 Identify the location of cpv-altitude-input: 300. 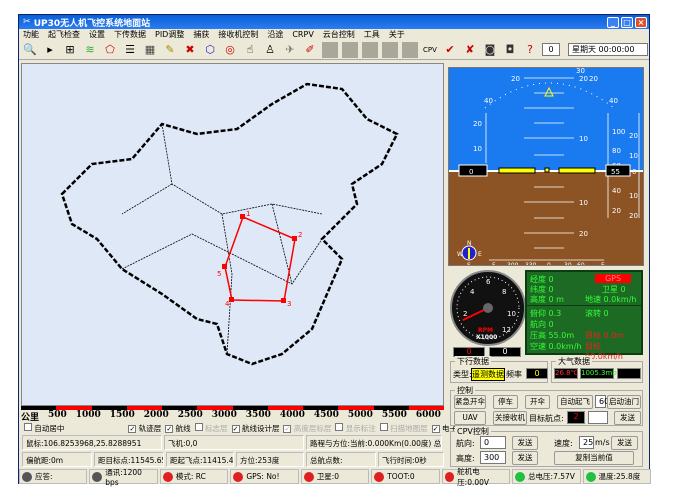
(493, 457).